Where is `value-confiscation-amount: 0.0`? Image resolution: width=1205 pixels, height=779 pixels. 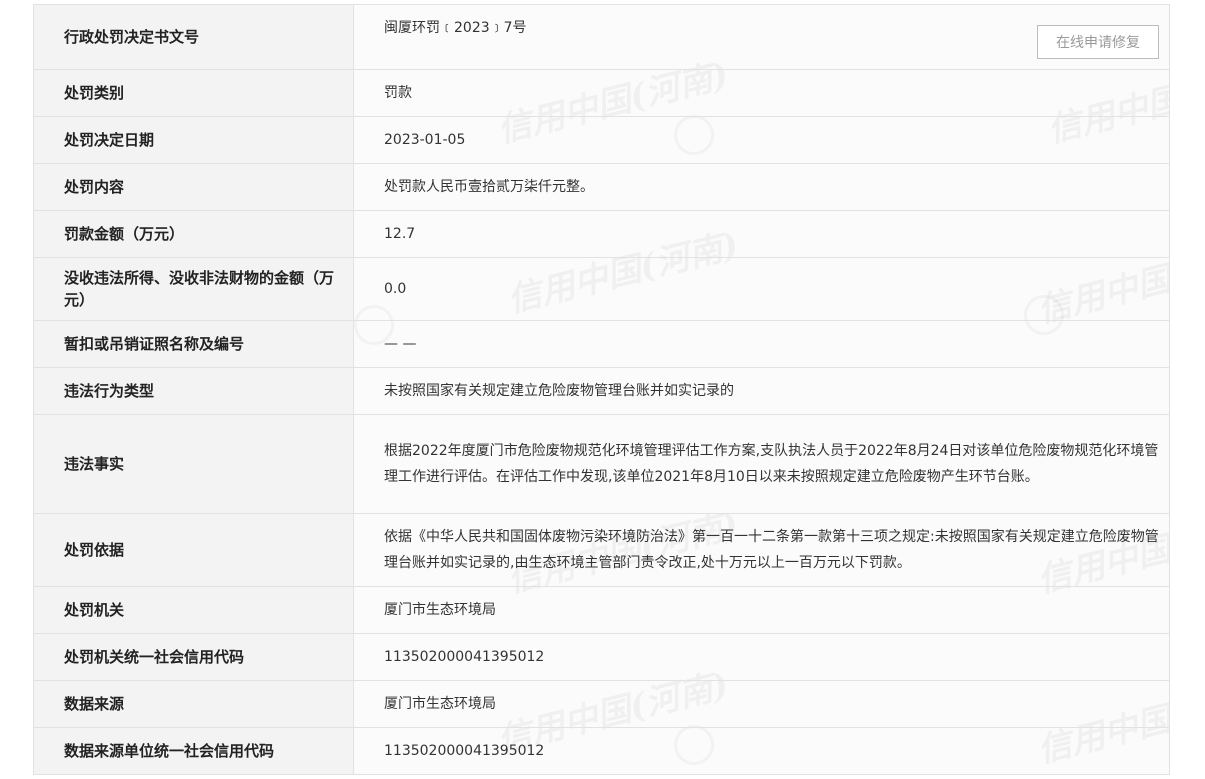
value-confiscation-amount: 0.0 is located at coordinates (395, 289).